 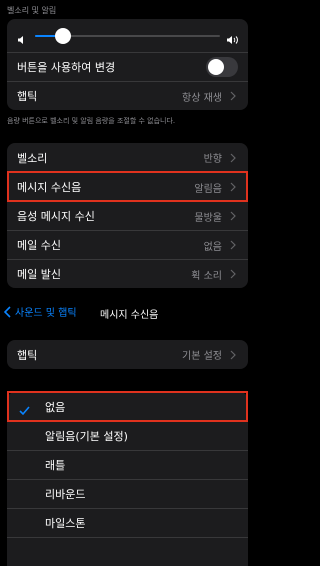 What do you see at coordinates (206, 276) in the screenshot?
I see `sound-value: 휙 소리` at bounding box center [206, 276].